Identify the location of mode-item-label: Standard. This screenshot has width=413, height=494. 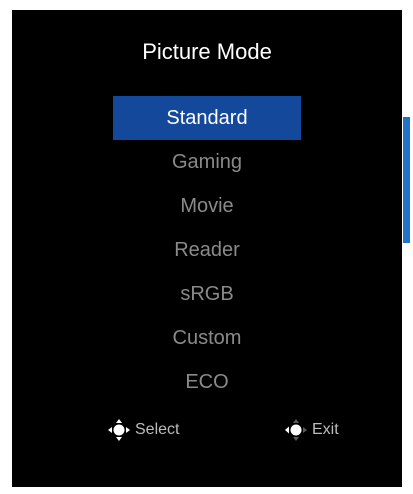
(207, 118).